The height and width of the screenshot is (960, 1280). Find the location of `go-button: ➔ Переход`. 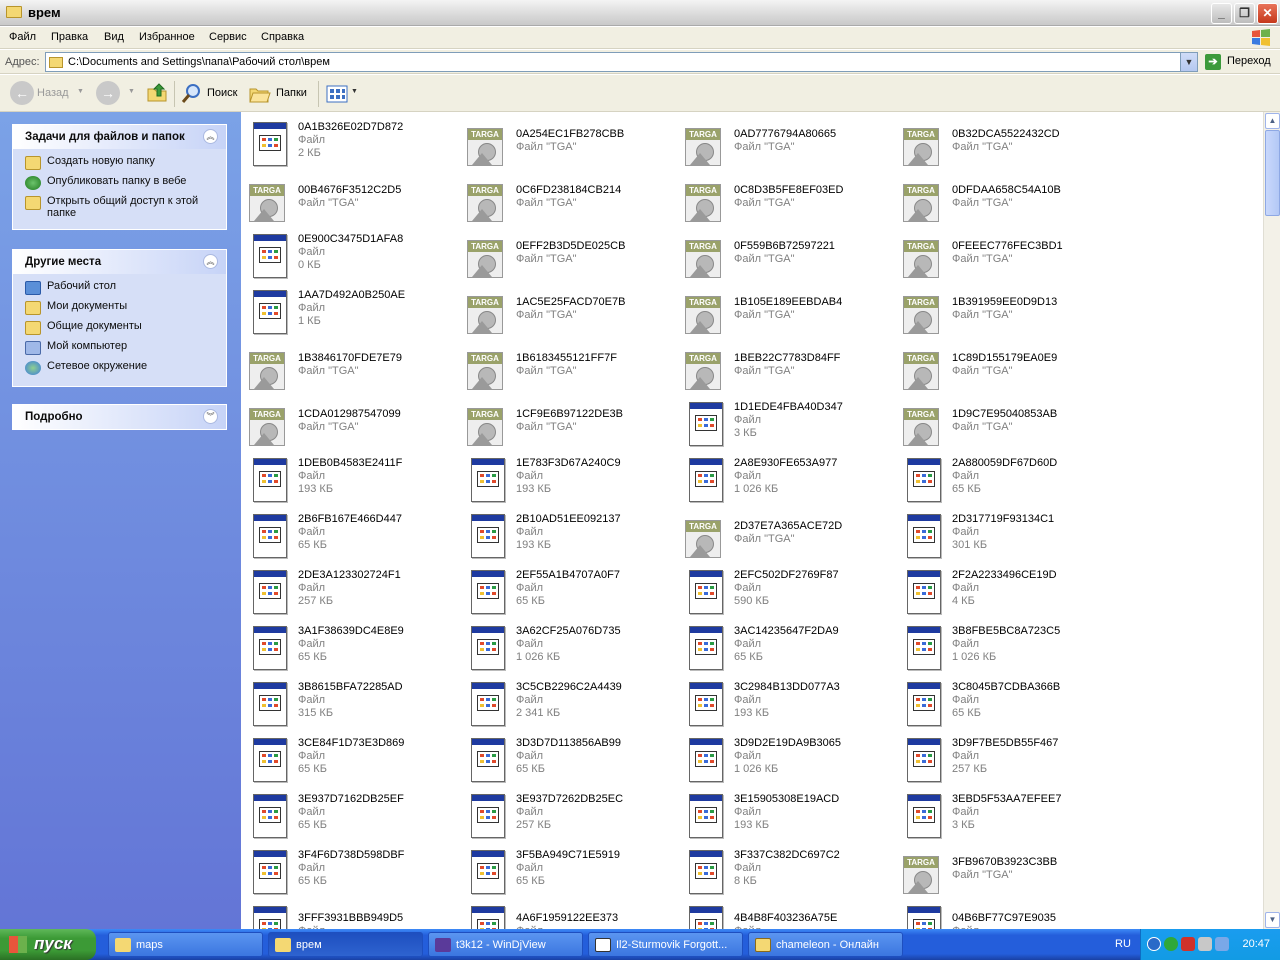

go-button: ➔ Переход is located at coordinates (1242, 62).